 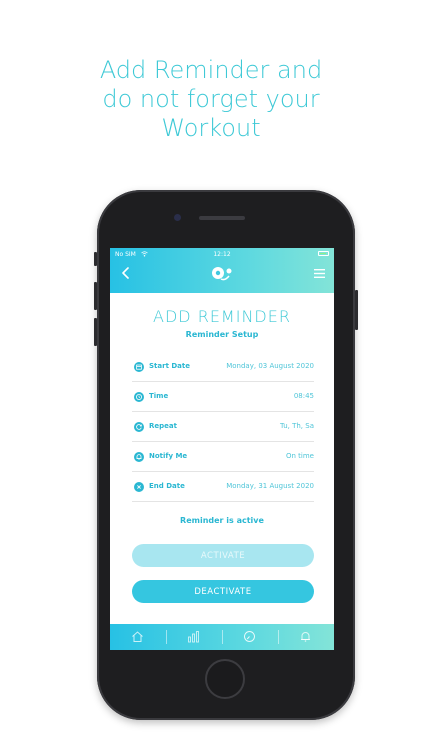 I want to click on row-notify-me: Notify Me On time, so click(x=223, y=457).